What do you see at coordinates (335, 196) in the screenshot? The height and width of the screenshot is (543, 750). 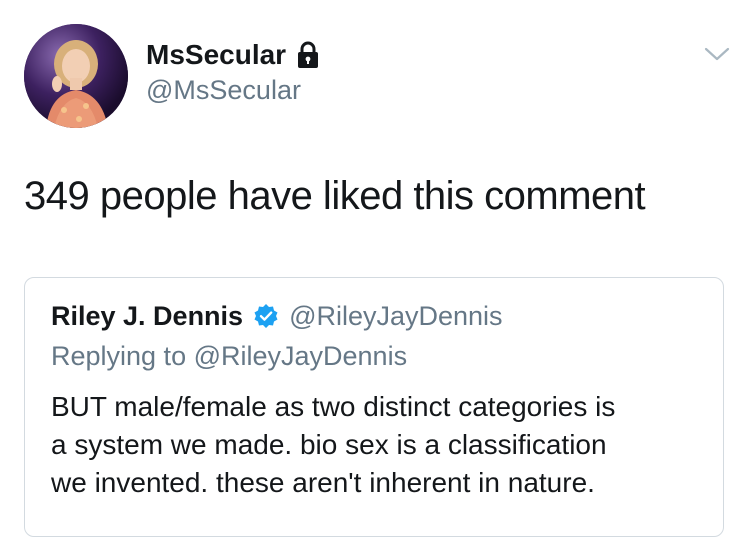 I see `tweet-text: 349 people have liked this comment` at bounding box center [335, 196].